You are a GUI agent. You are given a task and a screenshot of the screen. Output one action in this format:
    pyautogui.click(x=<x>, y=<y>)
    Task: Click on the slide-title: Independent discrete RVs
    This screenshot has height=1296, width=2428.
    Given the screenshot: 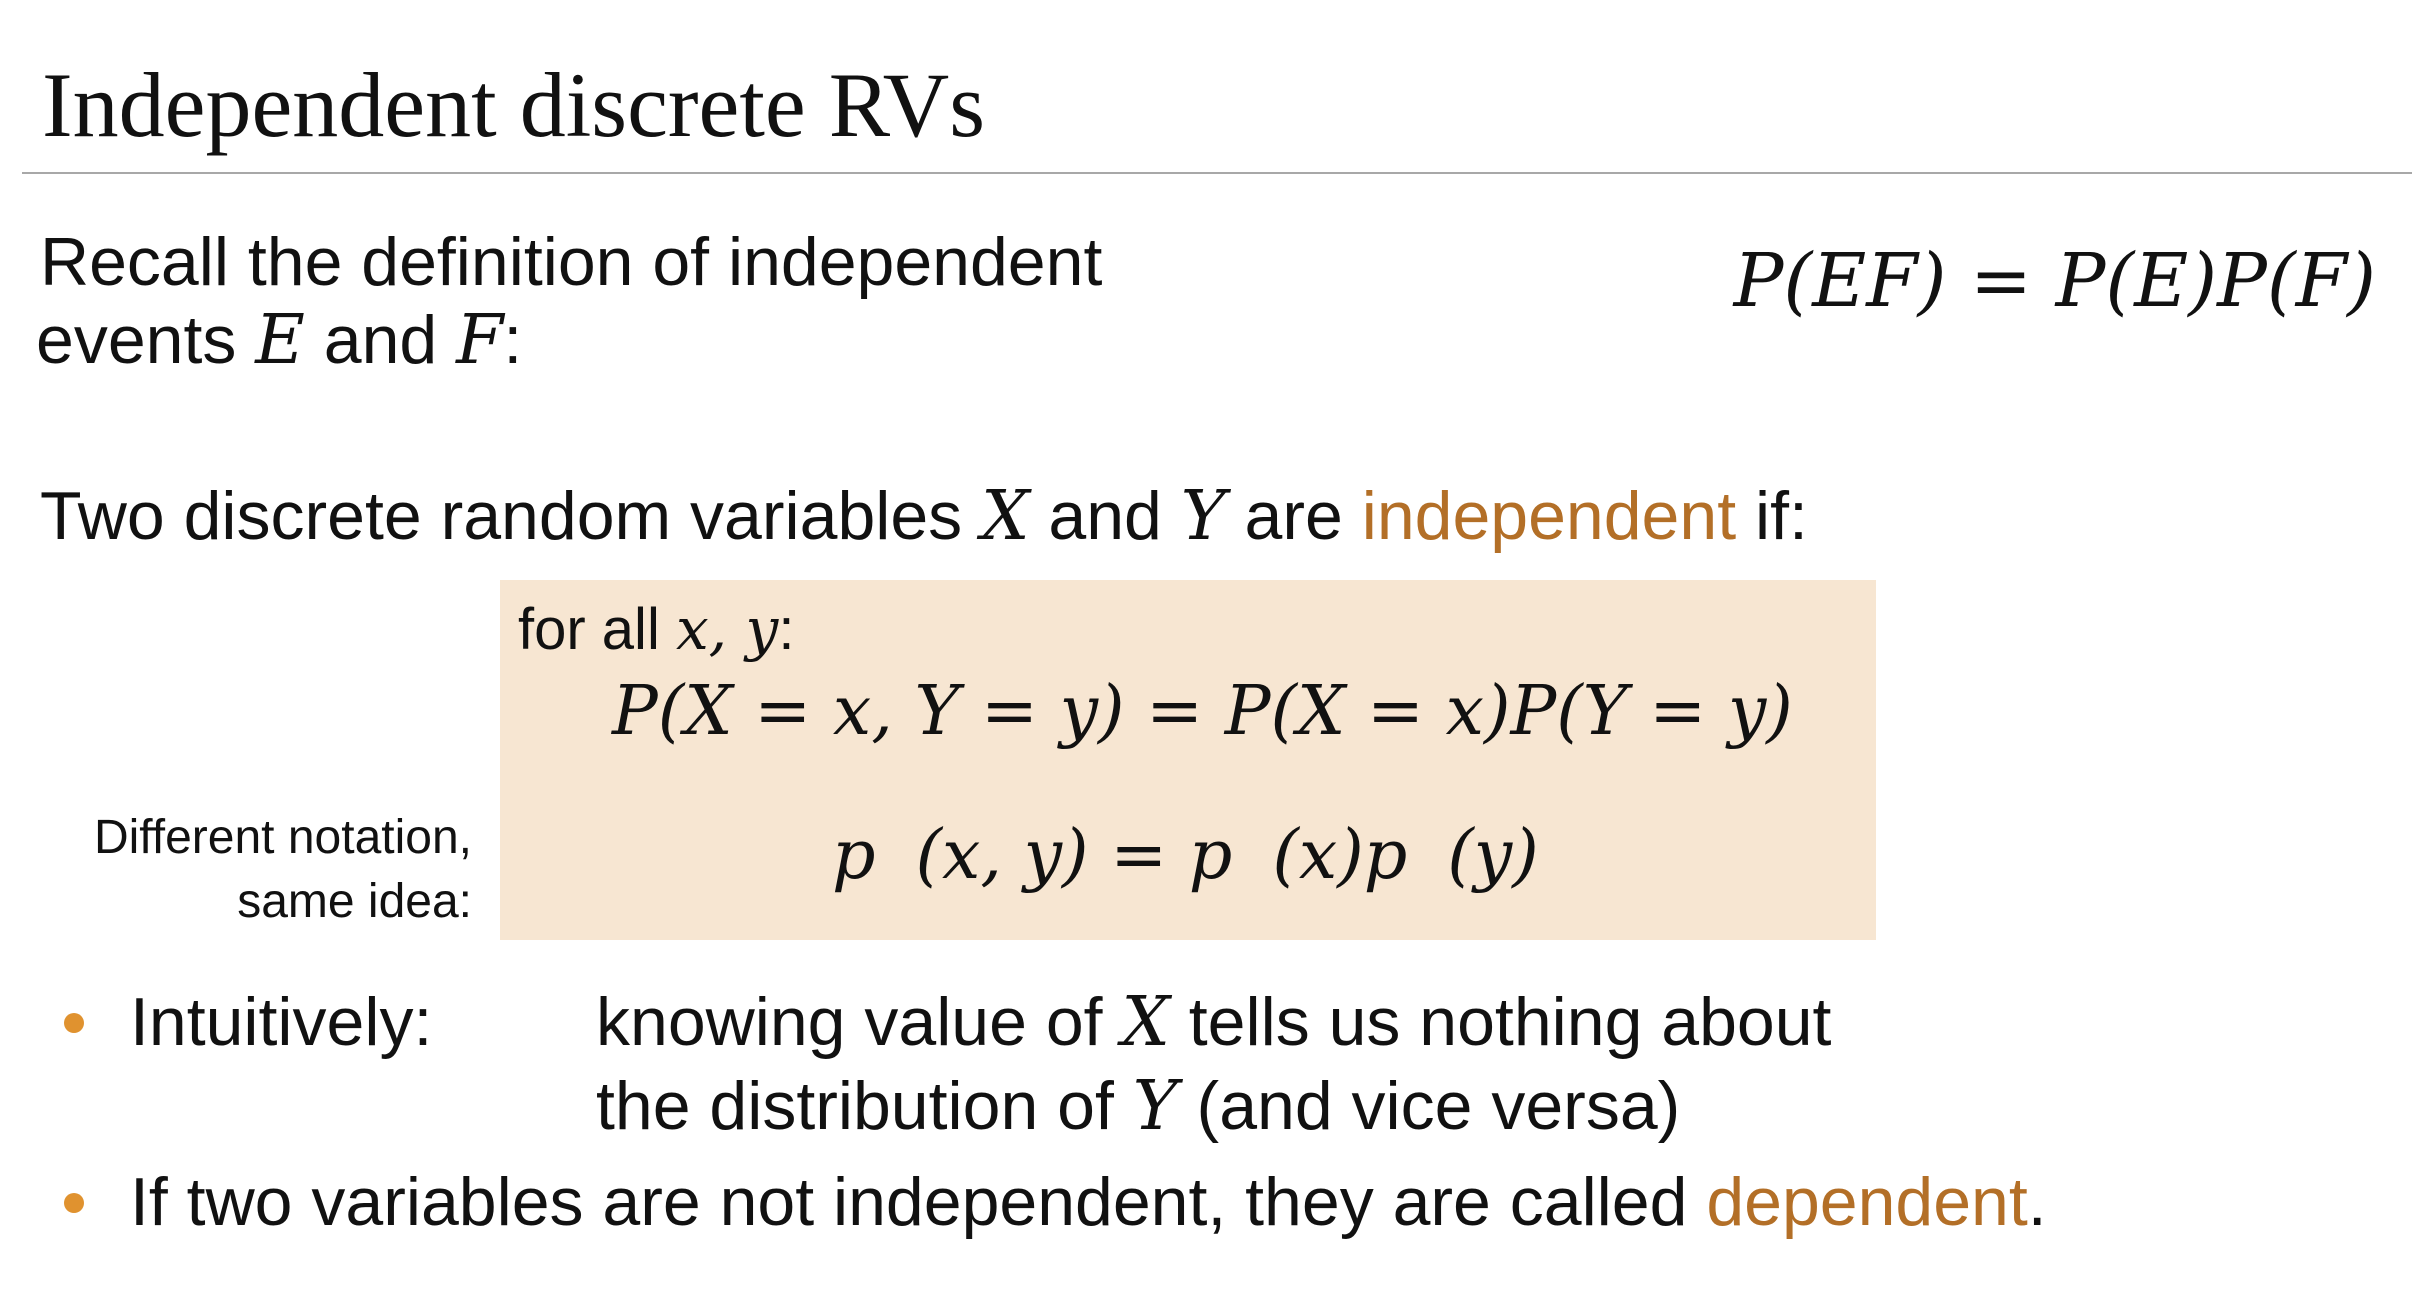 What is the action you would take?
    pyautogui.click(x=513, y=105)
    